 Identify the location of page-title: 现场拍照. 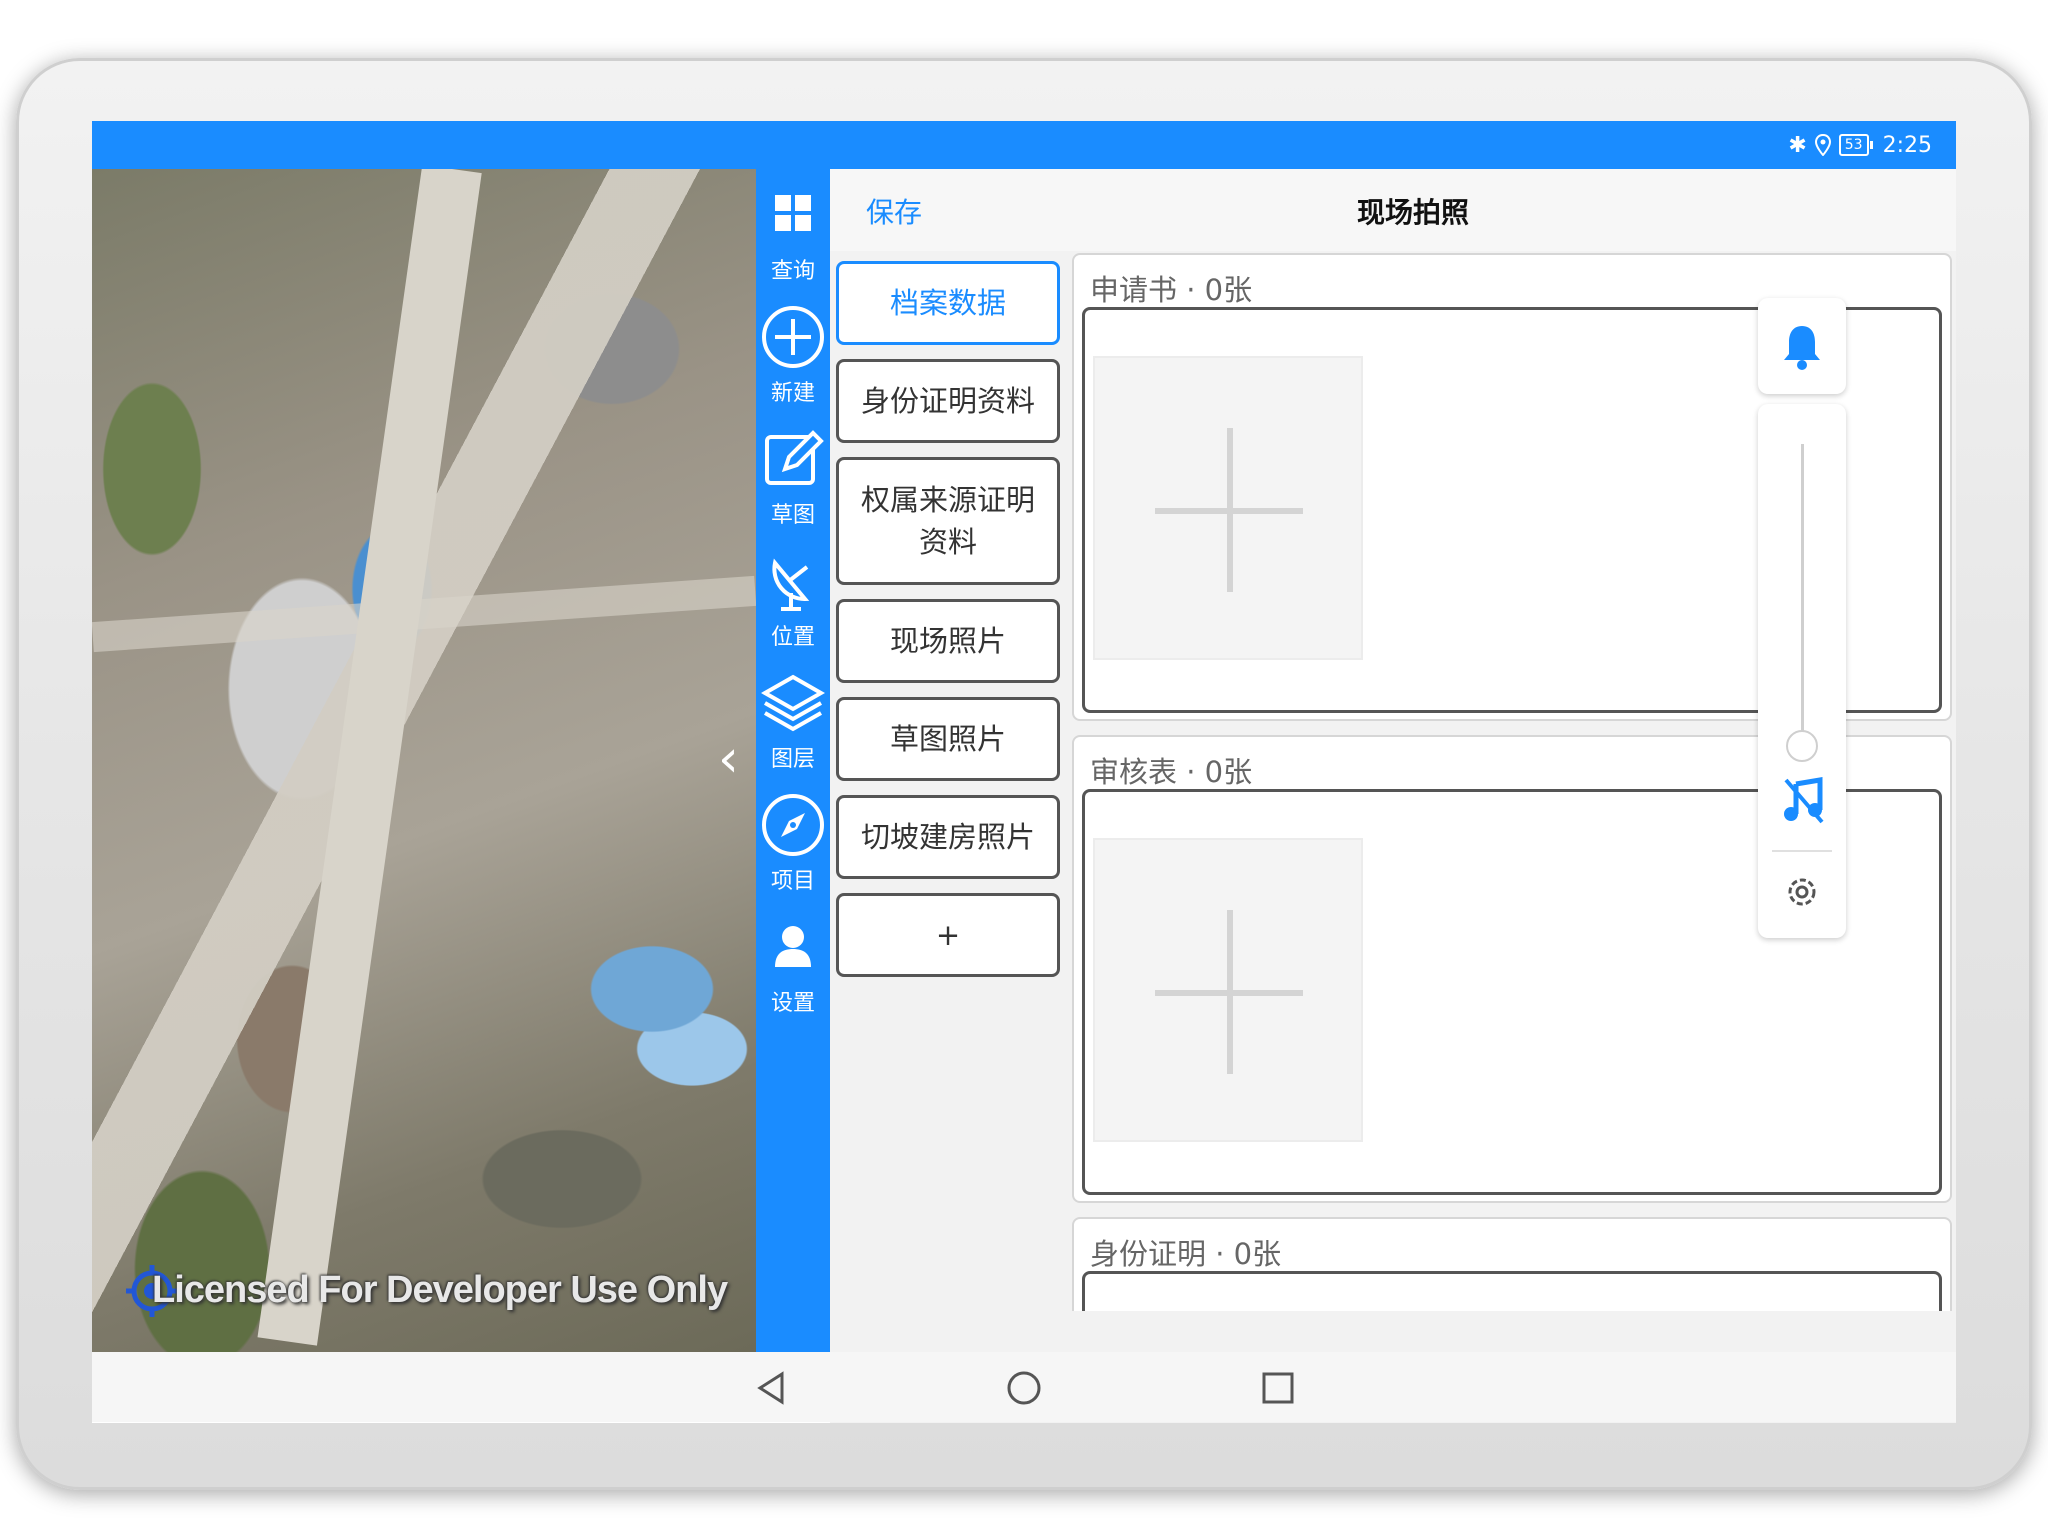
(1412, 212).